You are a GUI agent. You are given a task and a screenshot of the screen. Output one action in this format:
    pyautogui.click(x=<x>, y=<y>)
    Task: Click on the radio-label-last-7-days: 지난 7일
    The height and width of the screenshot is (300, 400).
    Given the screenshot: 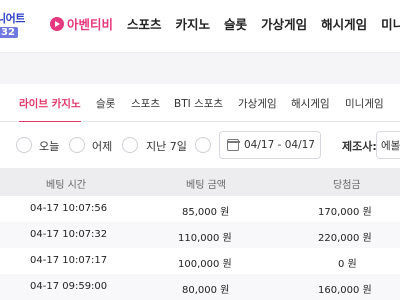 What is the action you would take?
    pyautogui.click(x=166, y=146)
    